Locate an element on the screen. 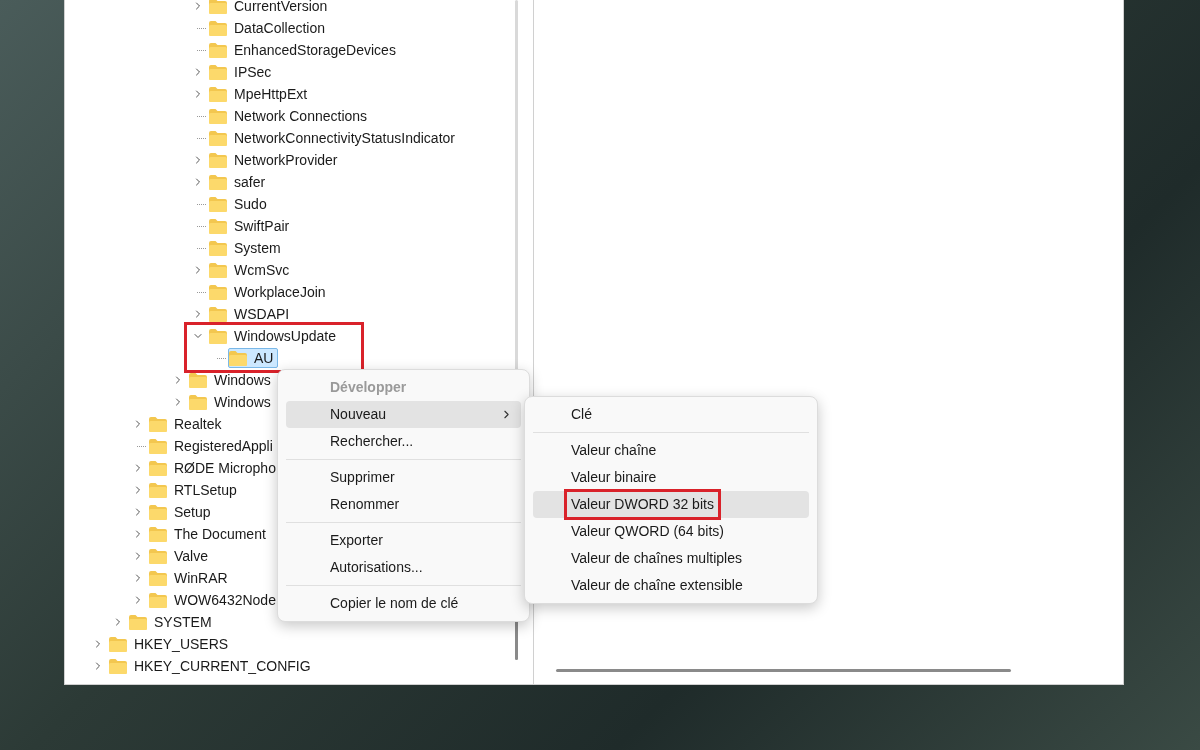 The height and width of the screenshot is (750, 1200). tree-item: MpeHttpExt is located at coordinates (260, 94).